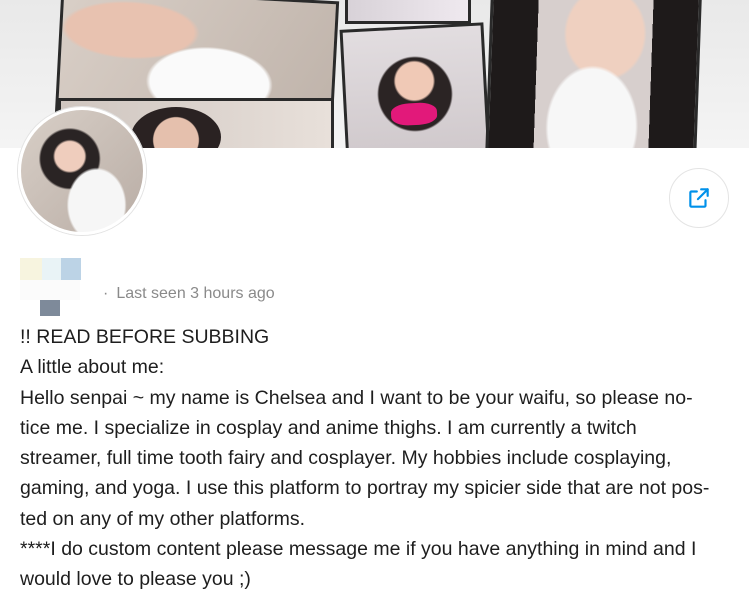 This screenshot has height=595, width=749. What do you see at coordinates (92, 367) in the screenshot?
I see `bio-line: A little about me:` at bounding box center [92, 367].